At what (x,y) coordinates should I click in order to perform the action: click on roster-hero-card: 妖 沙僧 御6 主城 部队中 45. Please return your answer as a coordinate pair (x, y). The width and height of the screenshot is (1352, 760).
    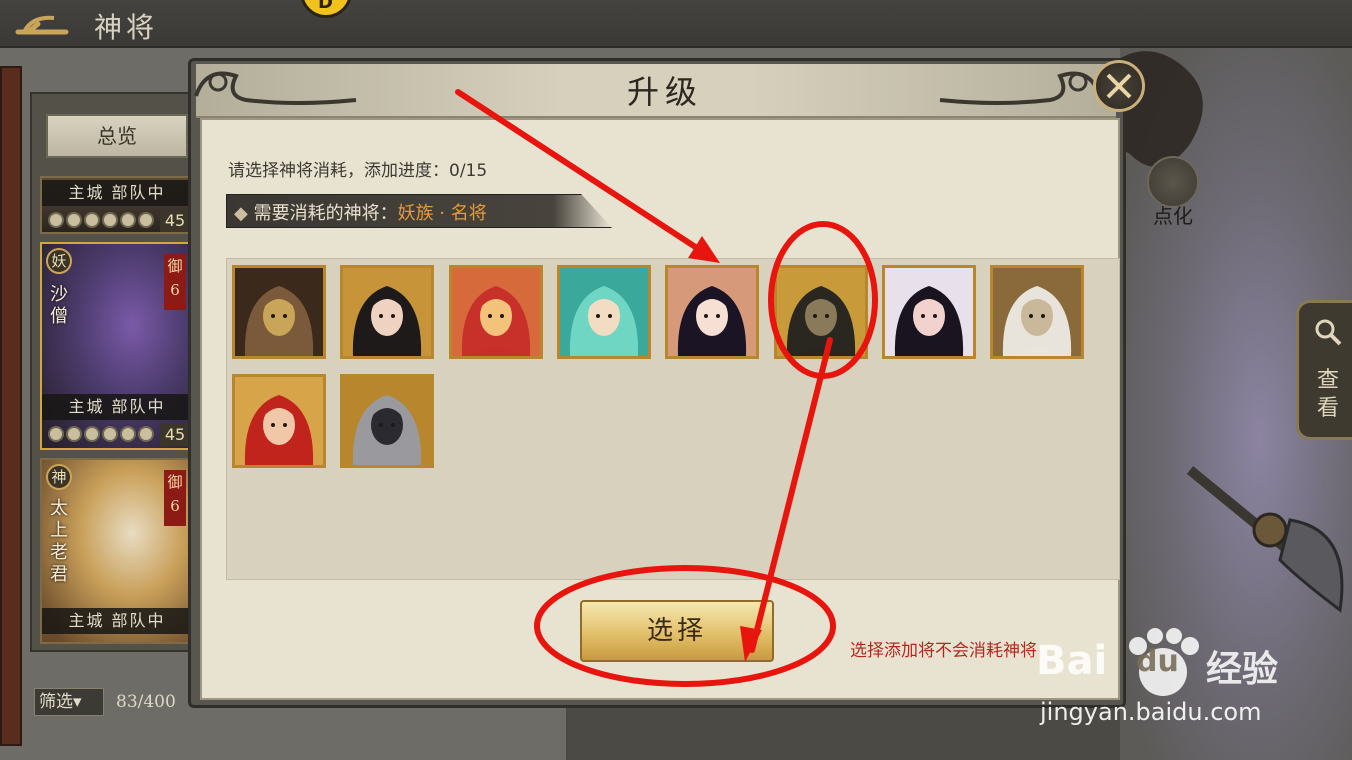
    Looking at the image, I should click on (117, 346).